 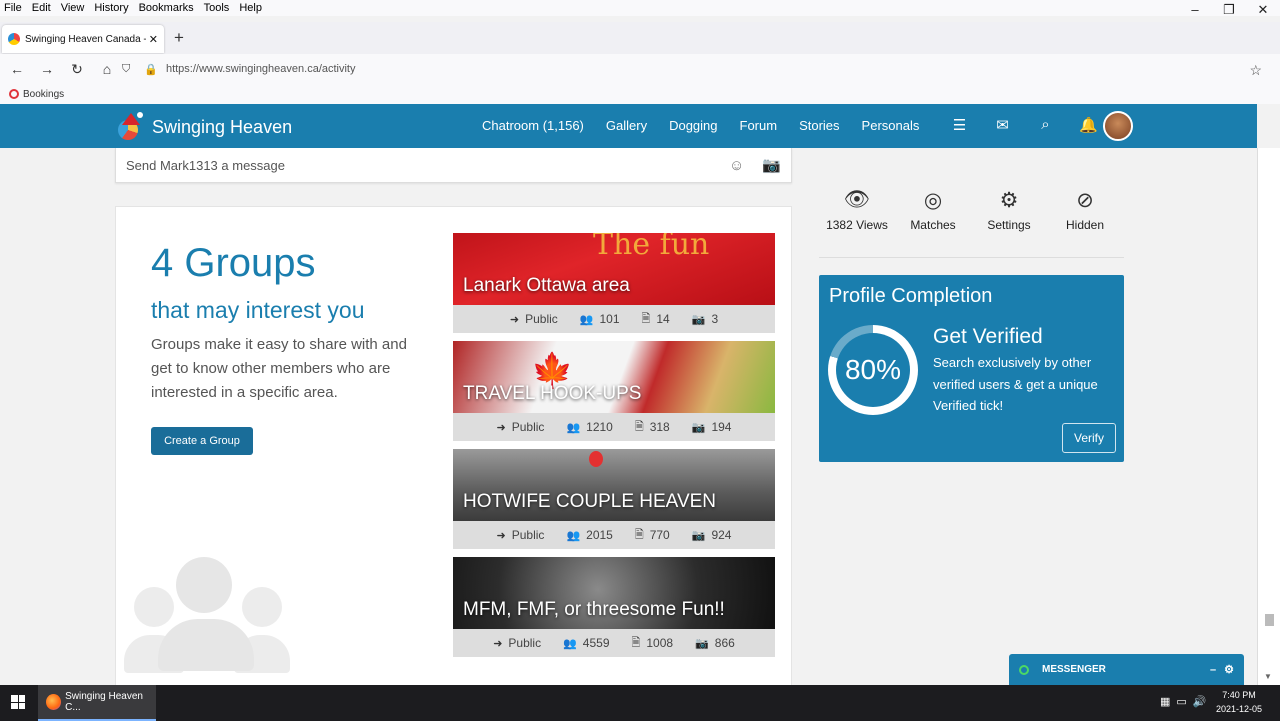 I want to click on header-icons: ☰ ✉ ⌕ 🔔, so click(x=1024, y=125).